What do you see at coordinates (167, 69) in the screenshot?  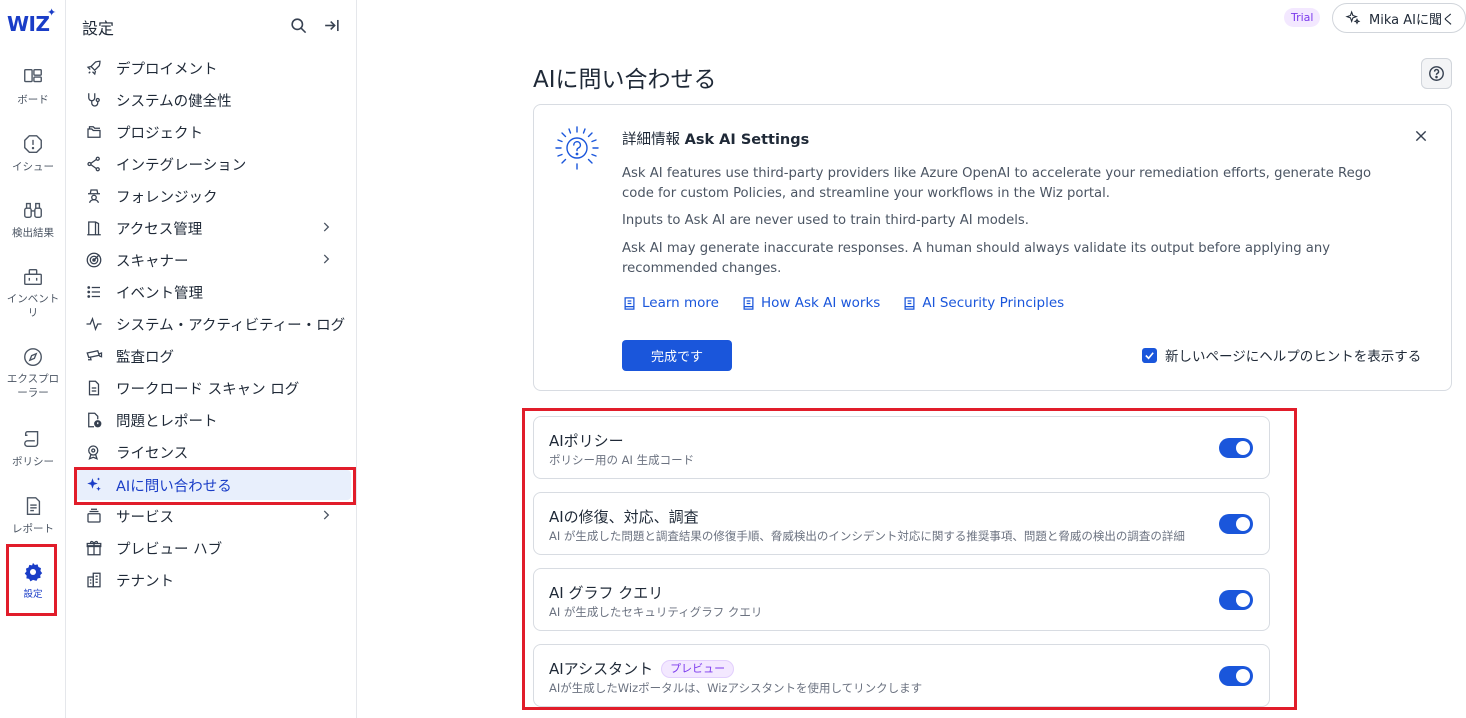 I see `nav-item-label: デプロイメント` at bounding box center [167, 69].